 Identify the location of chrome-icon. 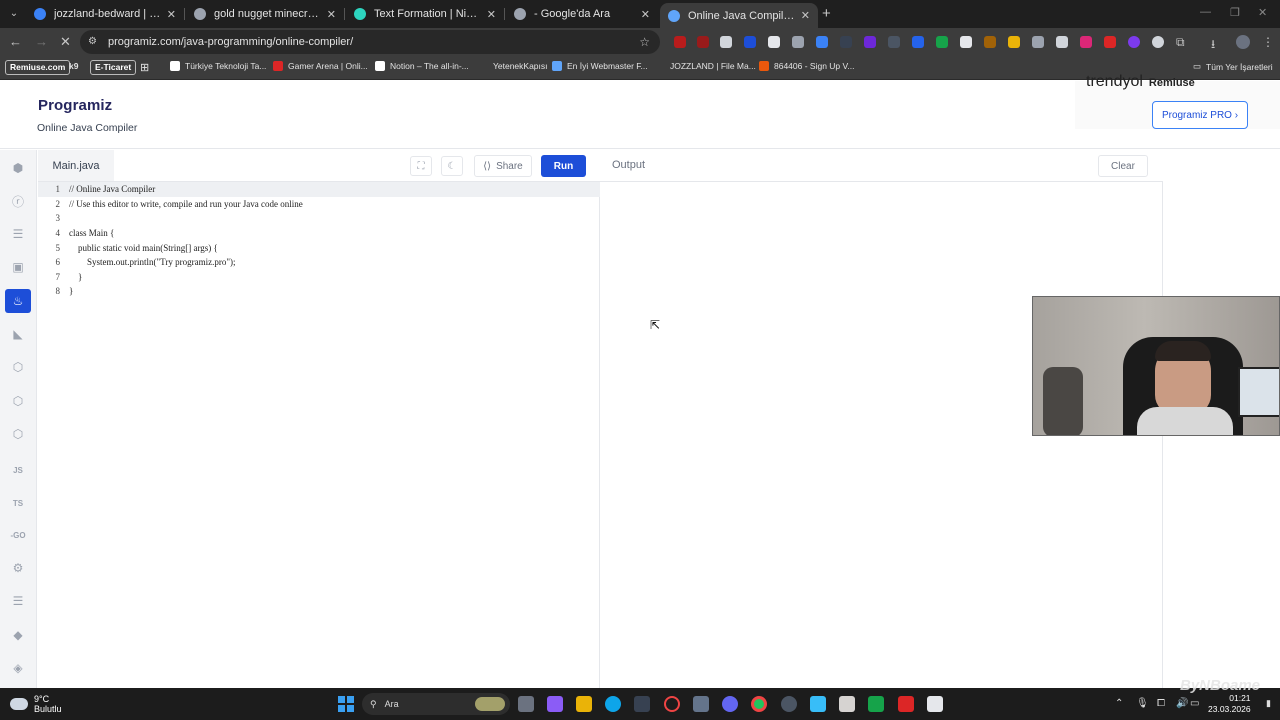
(759, 704).